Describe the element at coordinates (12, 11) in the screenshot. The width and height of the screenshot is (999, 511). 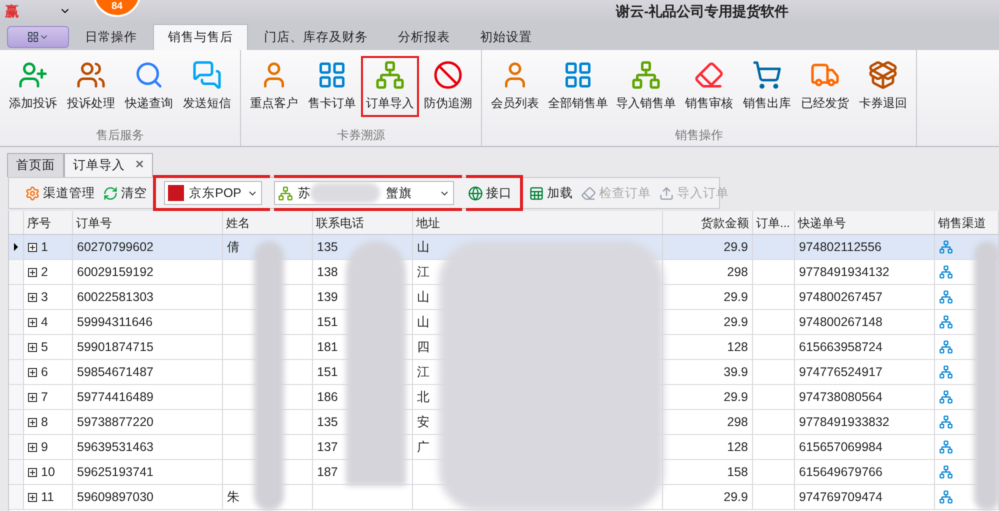
I see `app-logo: 赢` at that location.